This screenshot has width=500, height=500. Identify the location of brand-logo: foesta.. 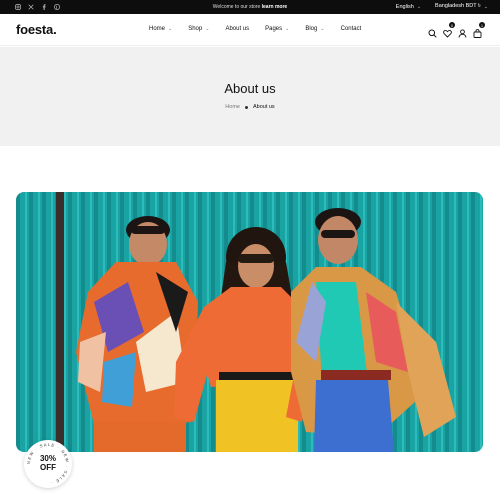
(36, 29).